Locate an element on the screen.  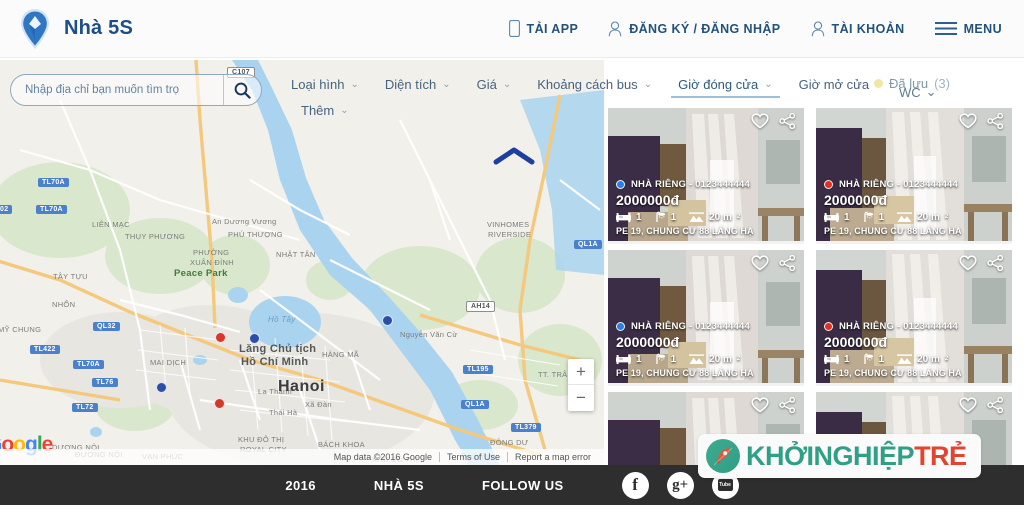
map-label: PHƯỜNG is located at coordinates (211, 252).